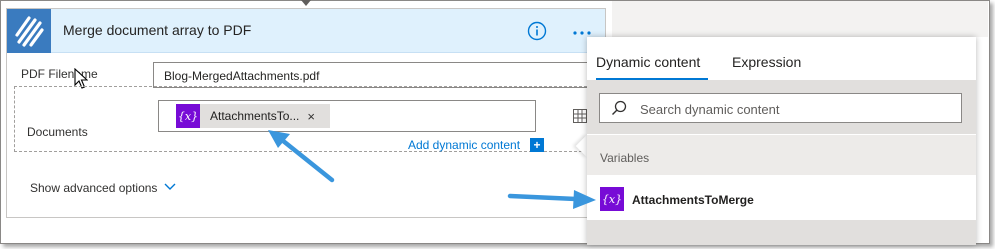  I want to click on connector-notch, so click(306, 3).